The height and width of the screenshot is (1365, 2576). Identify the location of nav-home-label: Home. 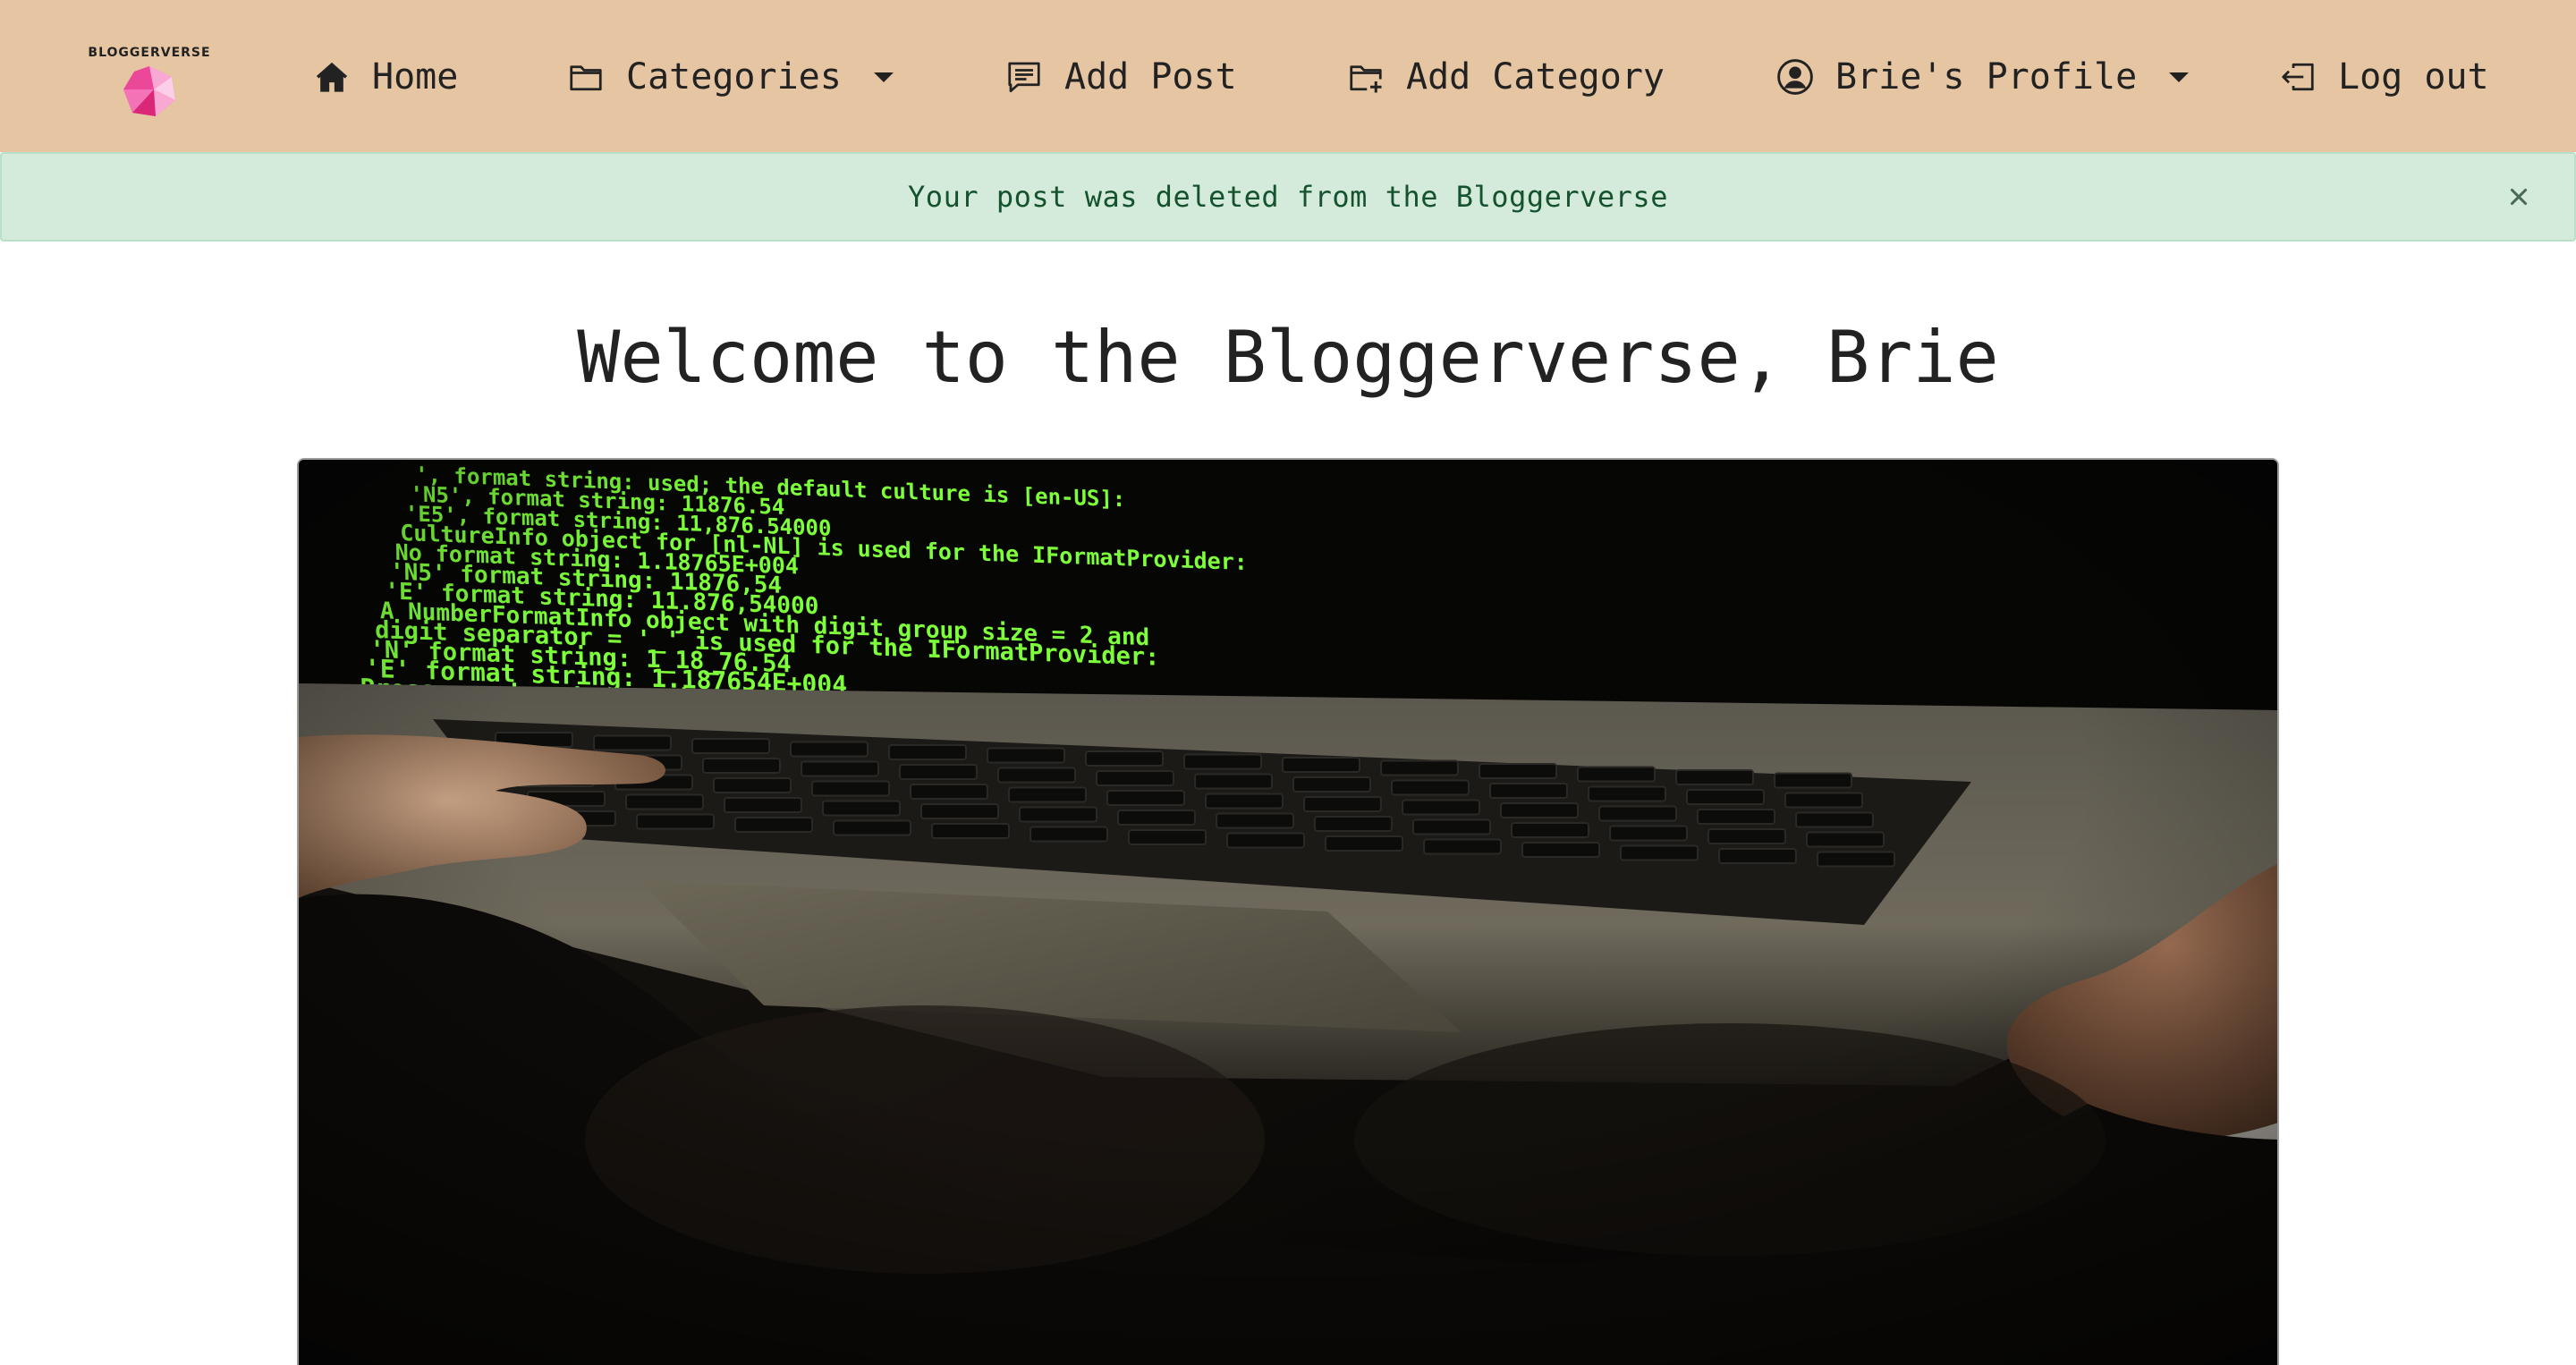
(415, 77).